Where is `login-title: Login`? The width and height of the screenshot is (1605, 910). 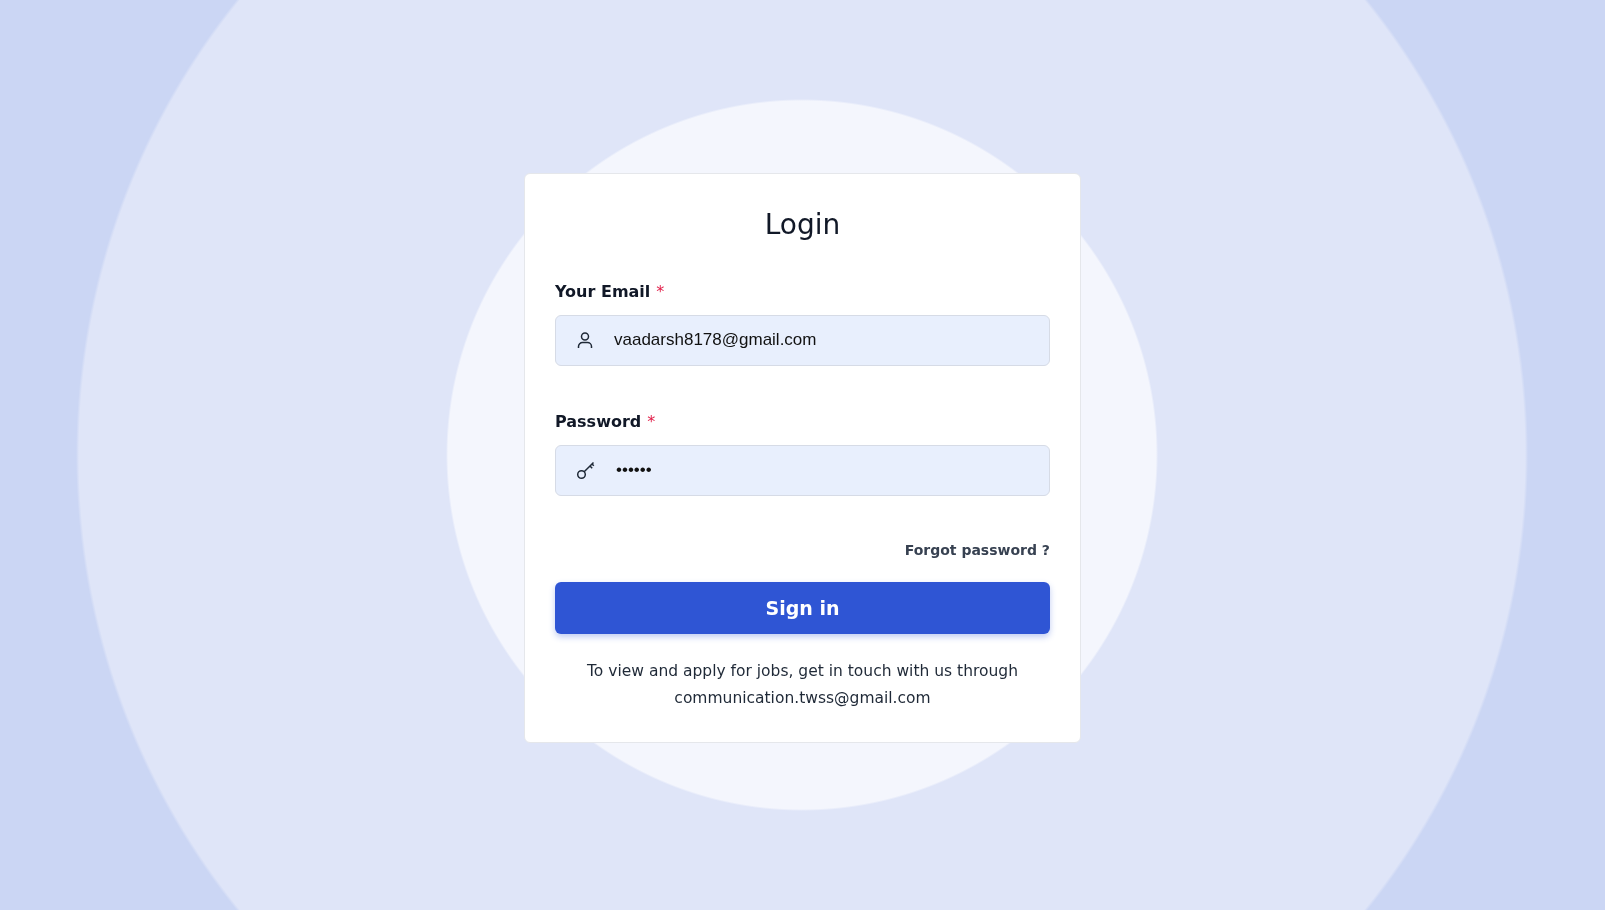
login-title: Login is located at coordinates (802, 225).